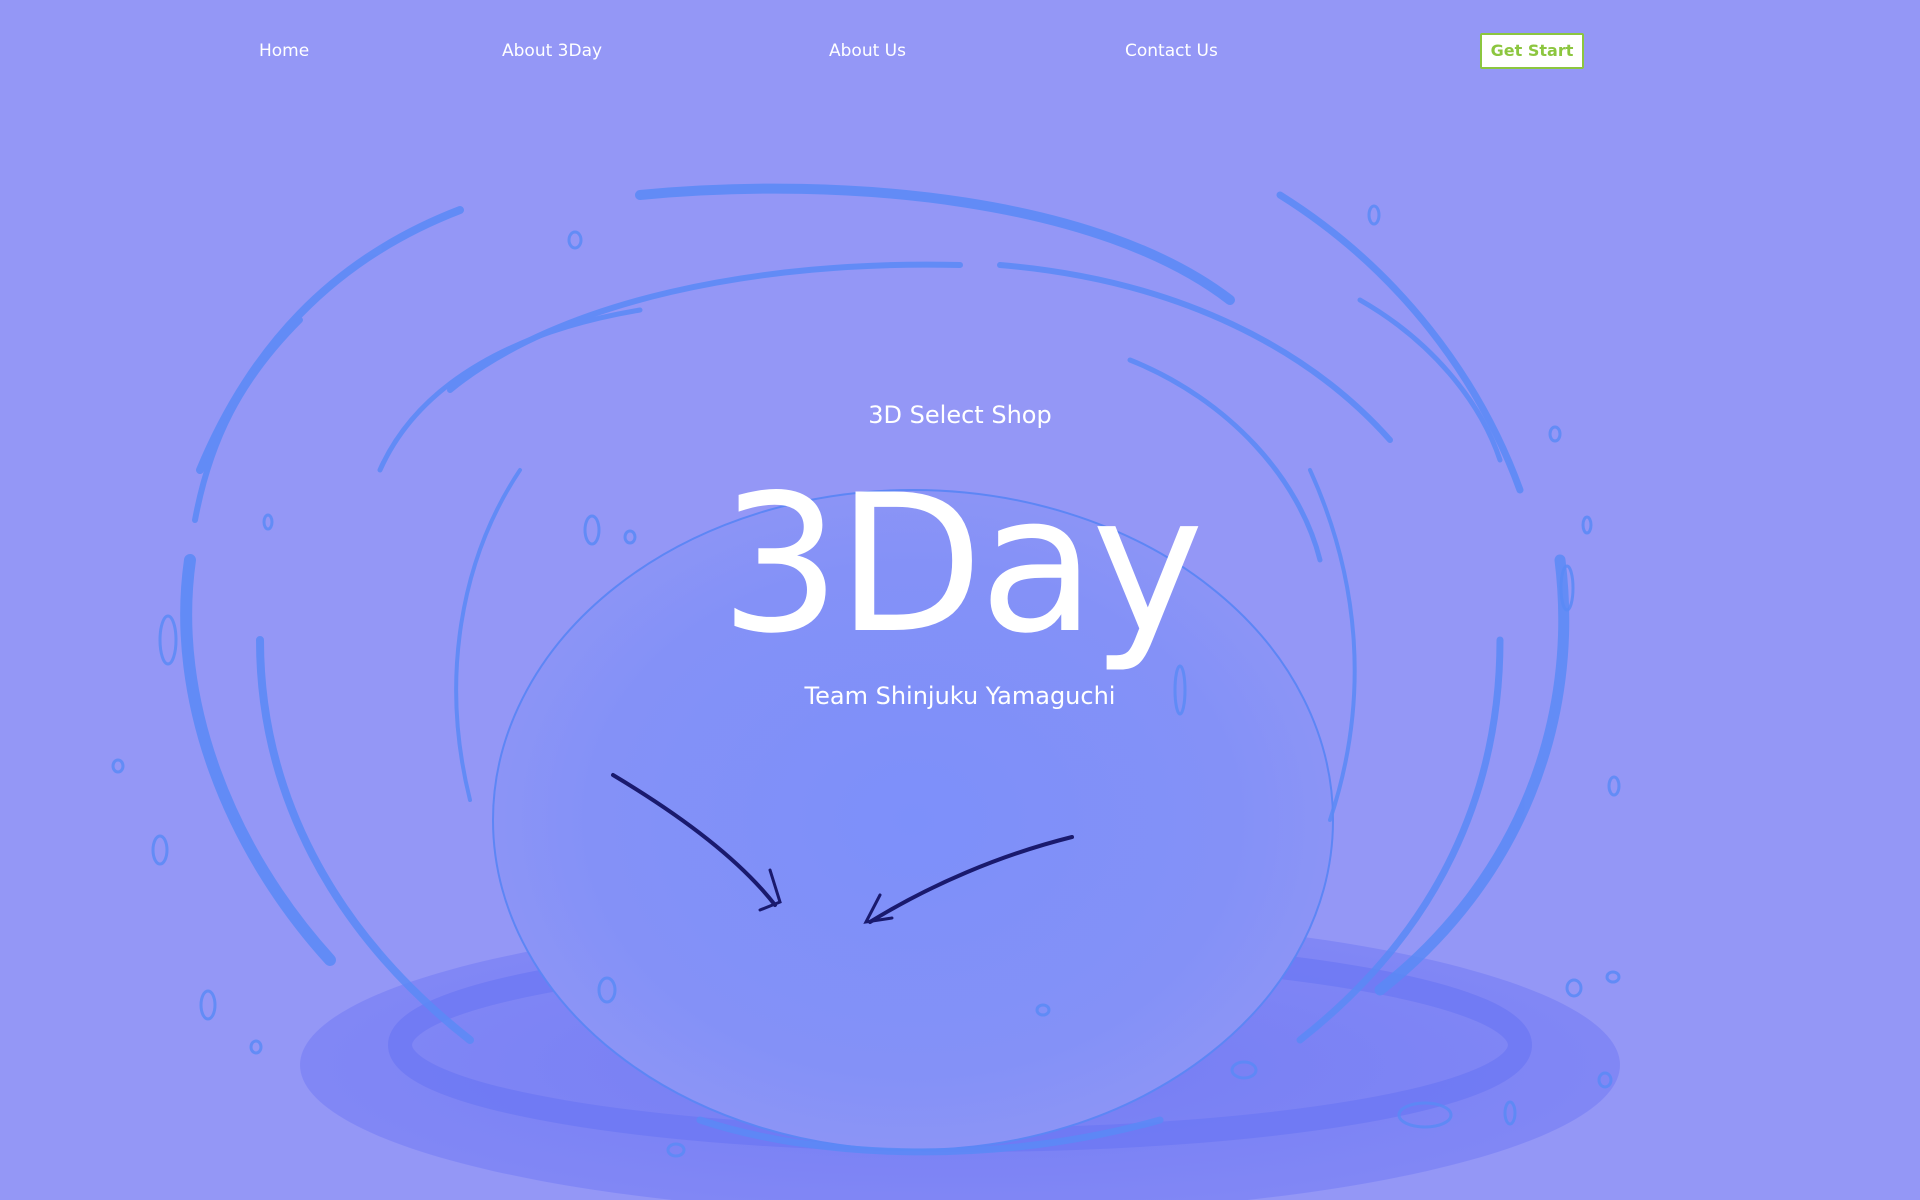  Describe the element at coordinates (867, 51) in the screenshot. I see `nav-link-about-us: About Us` at that location.